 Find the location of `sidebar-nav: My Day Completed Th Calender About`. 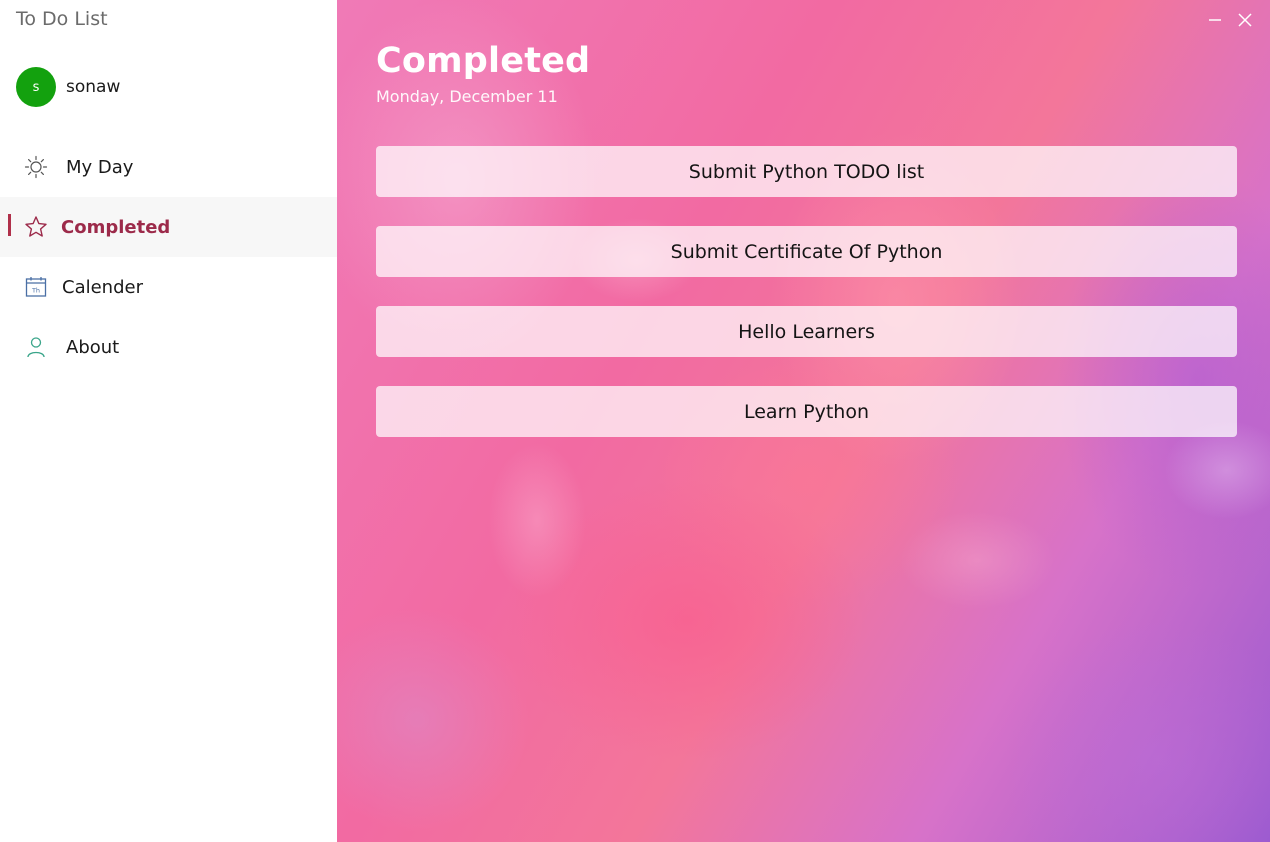

sidebar-nav: My Day Completed Th Calender About is located at coordinates (168, 257).